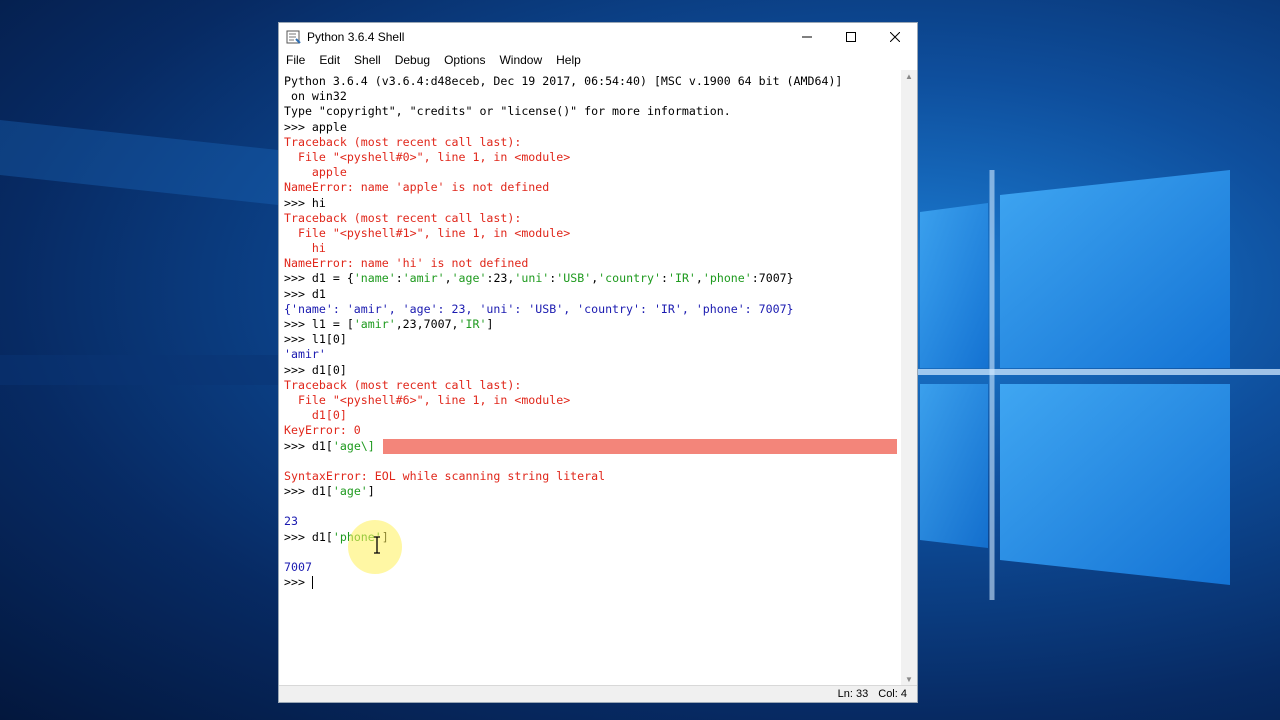 This screenshot has height=720, width=1280. I want to click on shell-line: File "<pyshell#0>", line 1, in <module>, so click(593, 157).